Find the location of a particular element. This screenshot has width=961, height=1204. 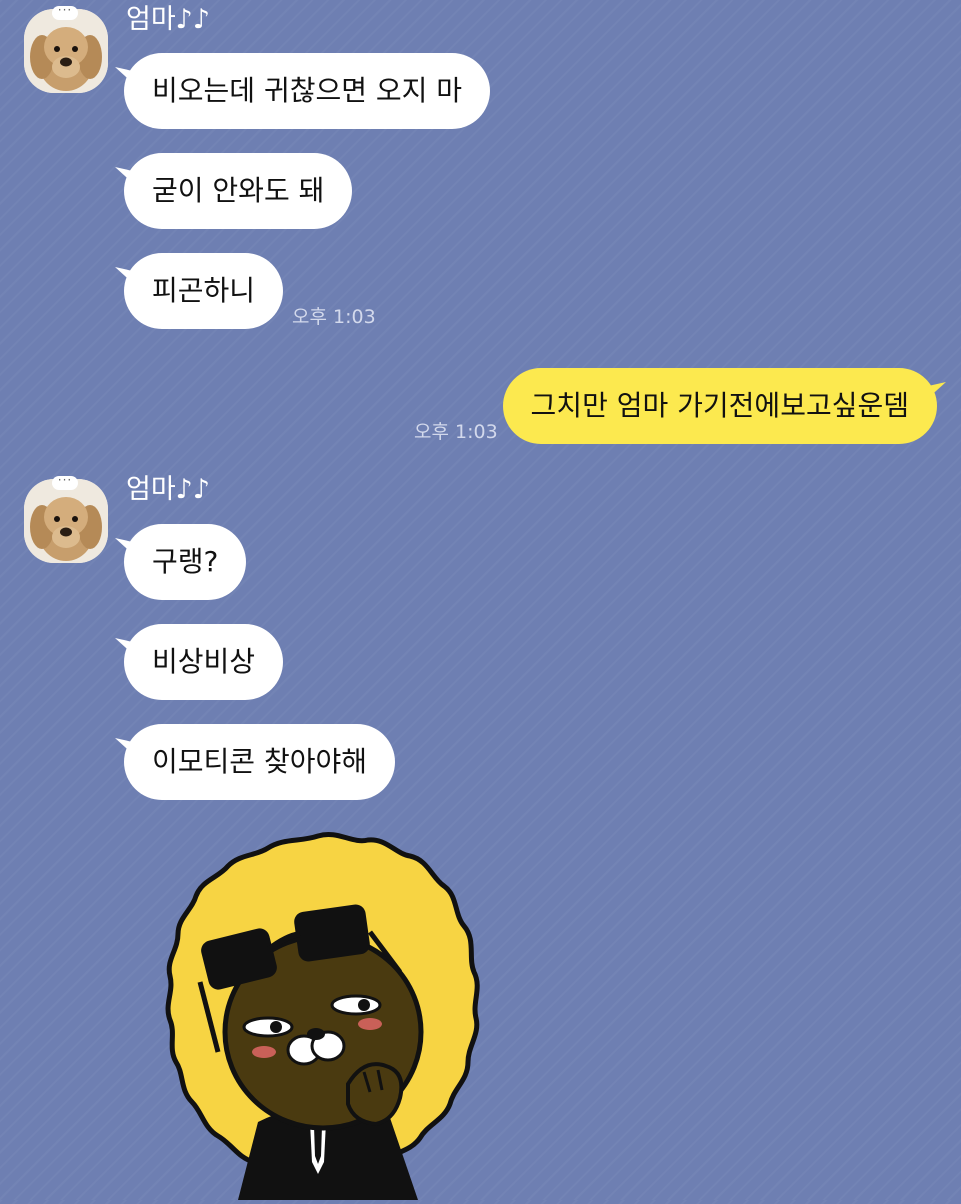

incoming-message: 이모티콘 찾아야해 is located at coordinates (259, 762).